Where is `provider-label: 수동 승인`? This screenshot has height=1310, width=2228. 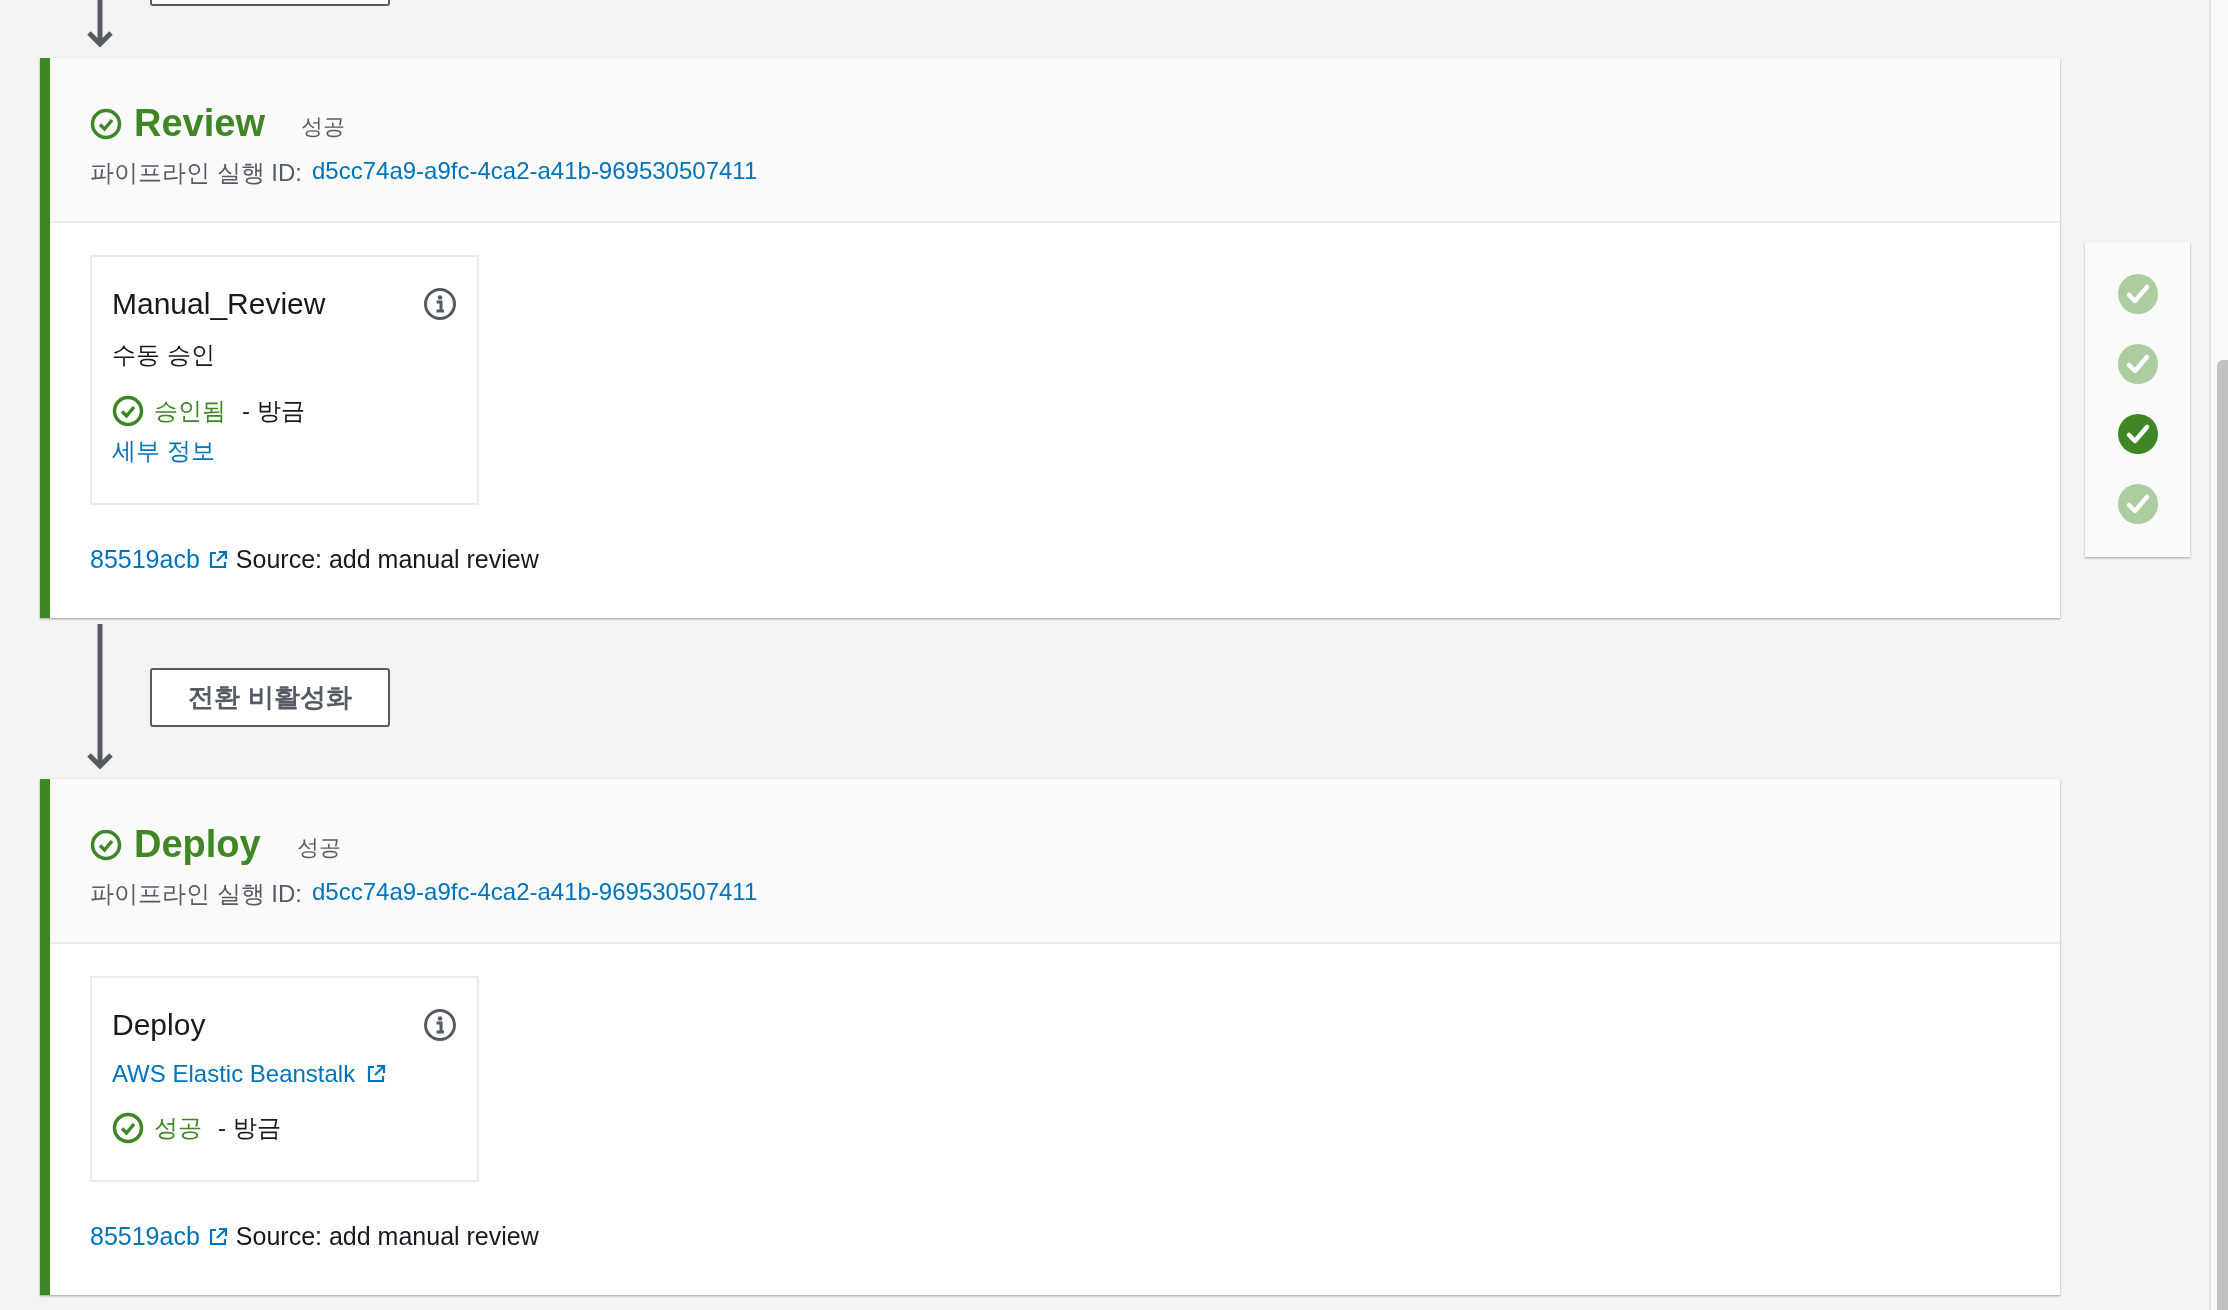 provider-label: 수동 승인 is located at coordinates (163, 355).